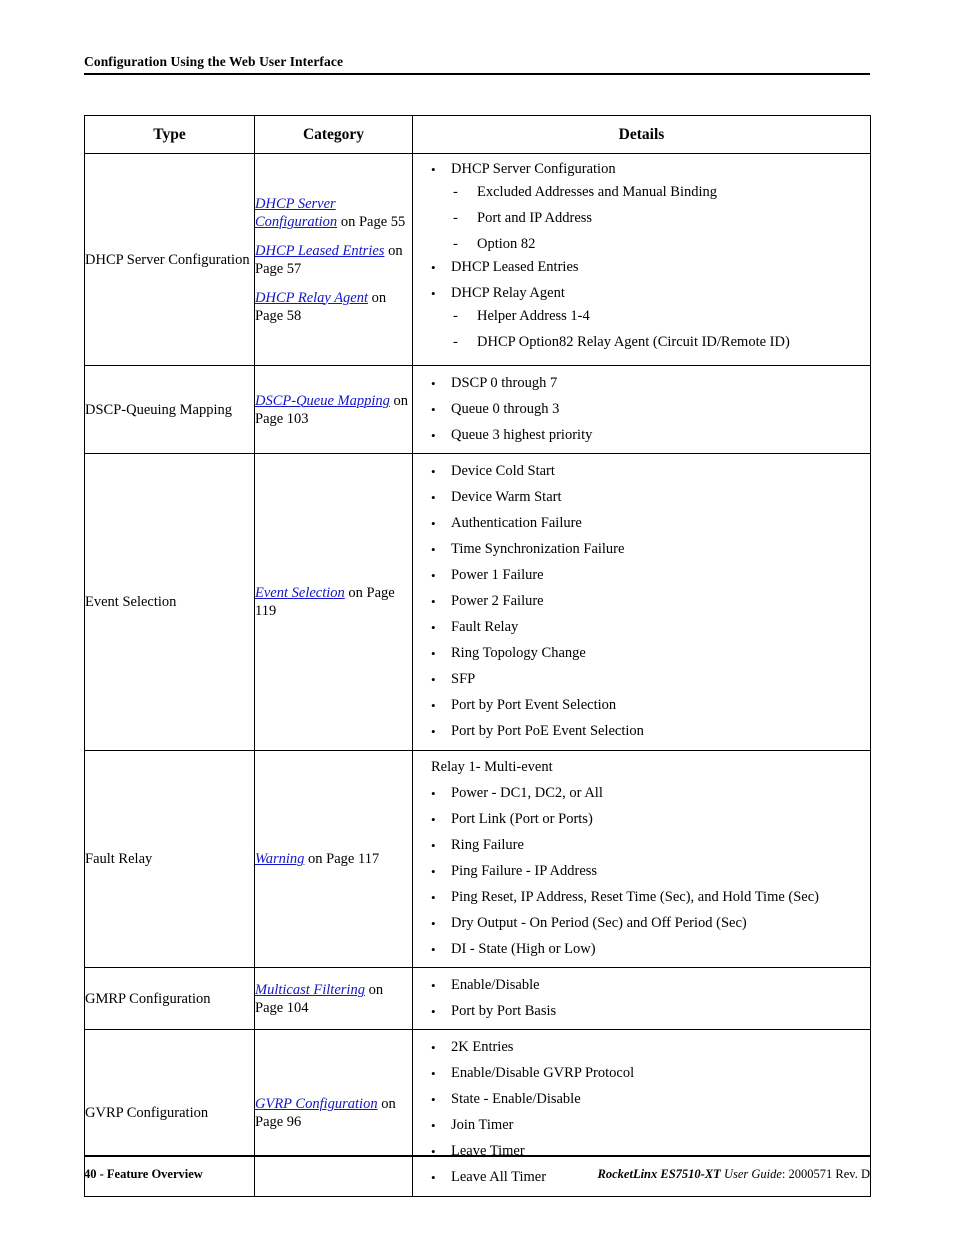 The height and width of the screenshot is (1235, 954). Describe the element at coordinates (342, 859) in the screenshot. I see `cross-reference-page: on Page 117` at that location.